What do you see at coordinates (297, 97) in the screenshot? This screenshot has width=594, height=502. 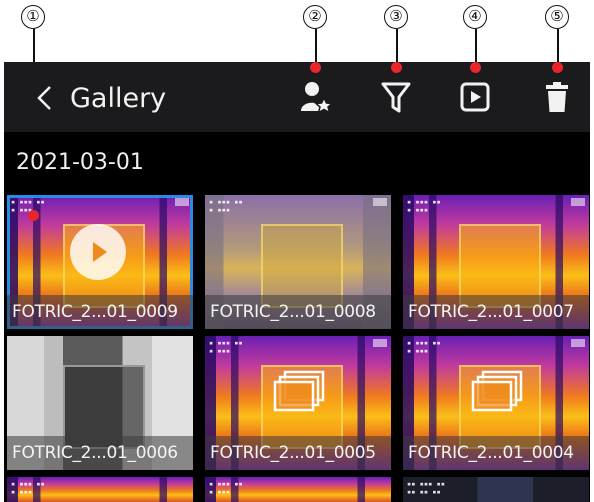 I see `app-header: Gallery` at bounding box center [297, 97].